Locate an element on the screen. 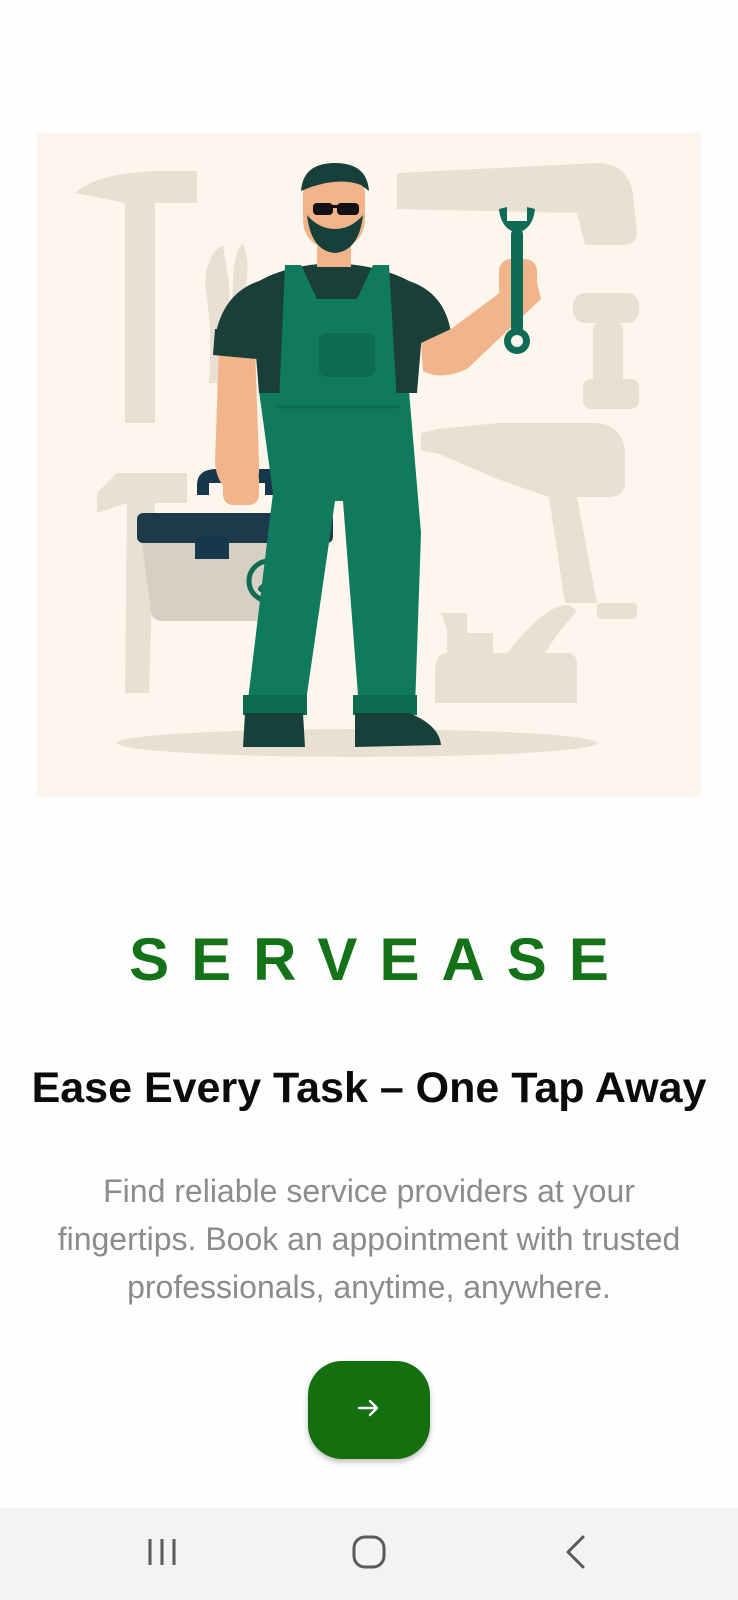  home-icon is located at coordinates (369, 1554).